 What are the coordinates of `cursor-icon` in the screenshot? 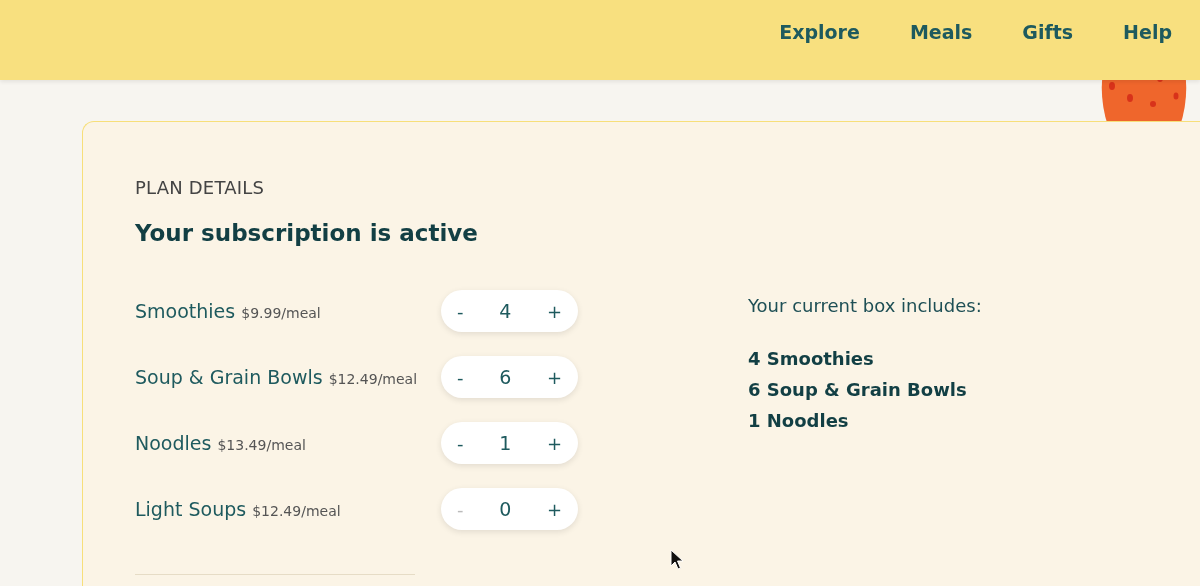 It's located at (677, 560).